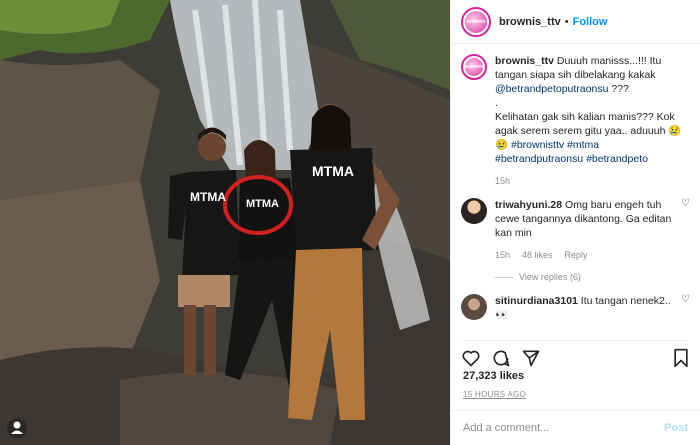  I want to click on likes-count: 27,323 likes, so click(493, 376).